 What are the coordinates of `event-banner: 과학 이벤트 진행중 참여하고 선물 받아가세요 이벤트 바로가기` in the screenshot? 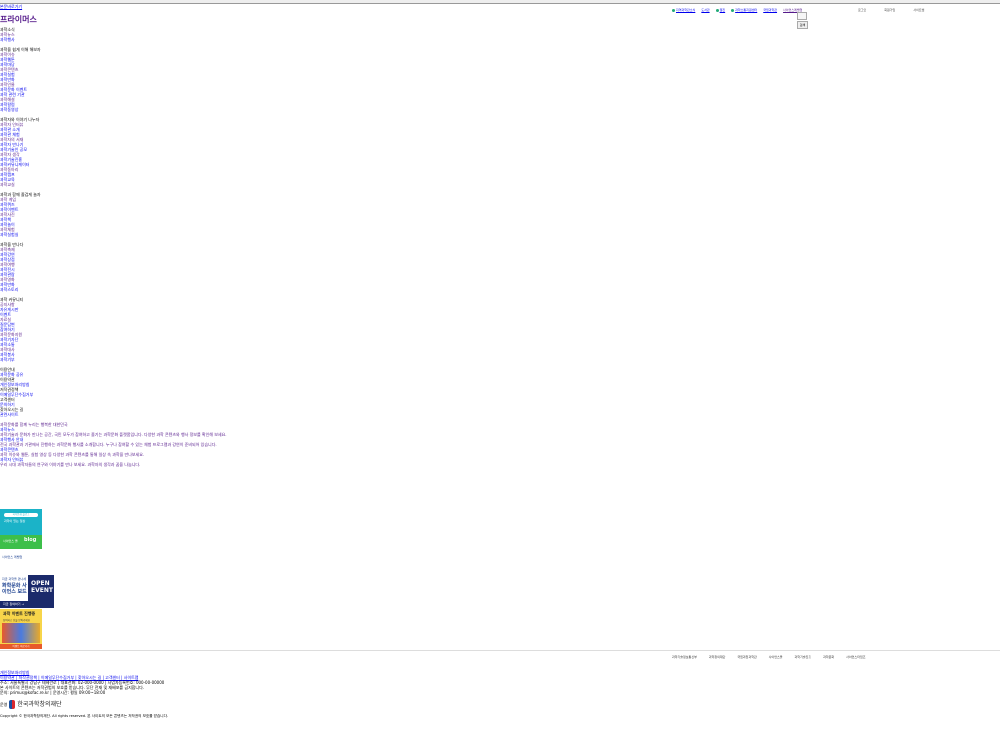 It's located at (21, 629).